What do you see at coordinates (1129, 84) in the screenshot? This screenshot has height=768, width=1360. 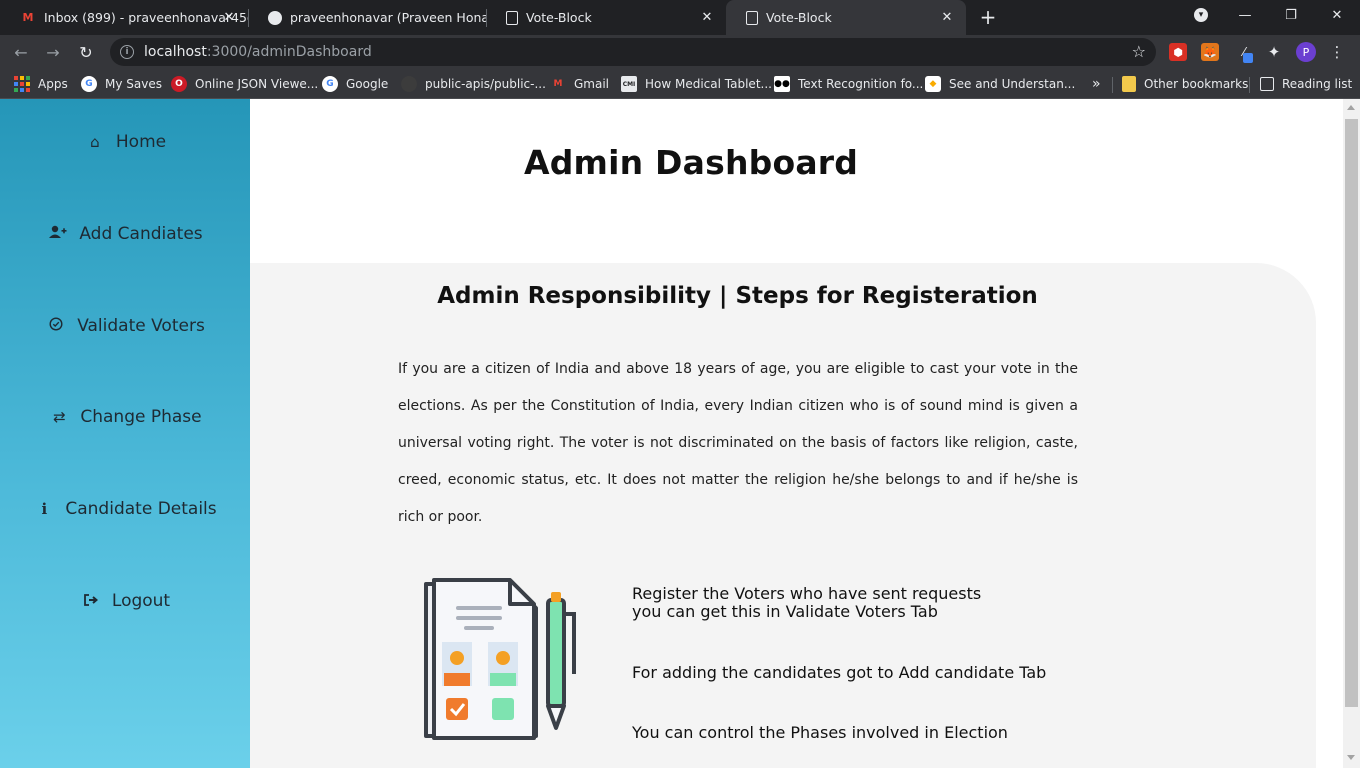 I see `folder-icon` at bounding box center [1129, 84].